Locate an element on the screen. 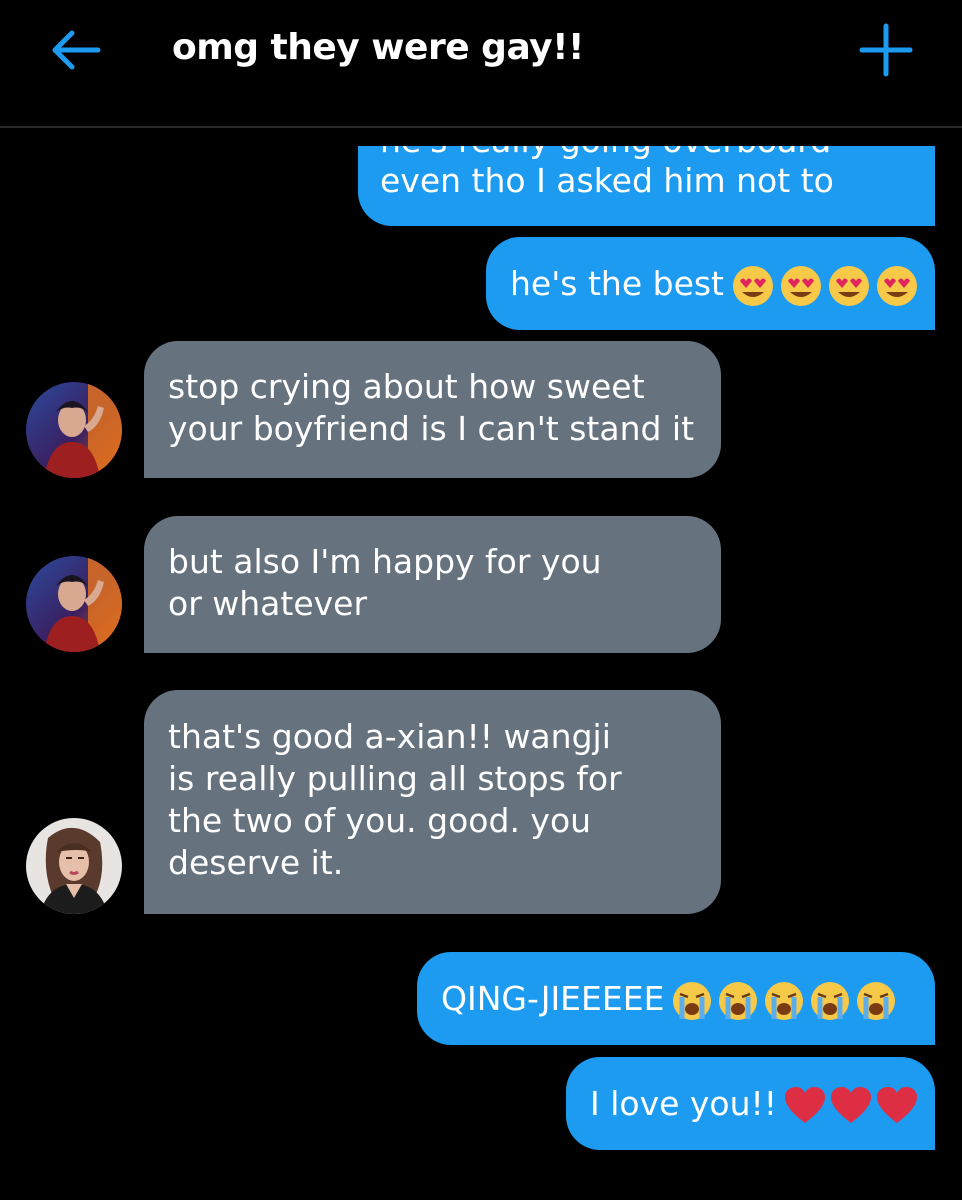 The height and width of the screenshot is (1200, 962). message-text: I love you!! is located at coordinates (683, 1103).